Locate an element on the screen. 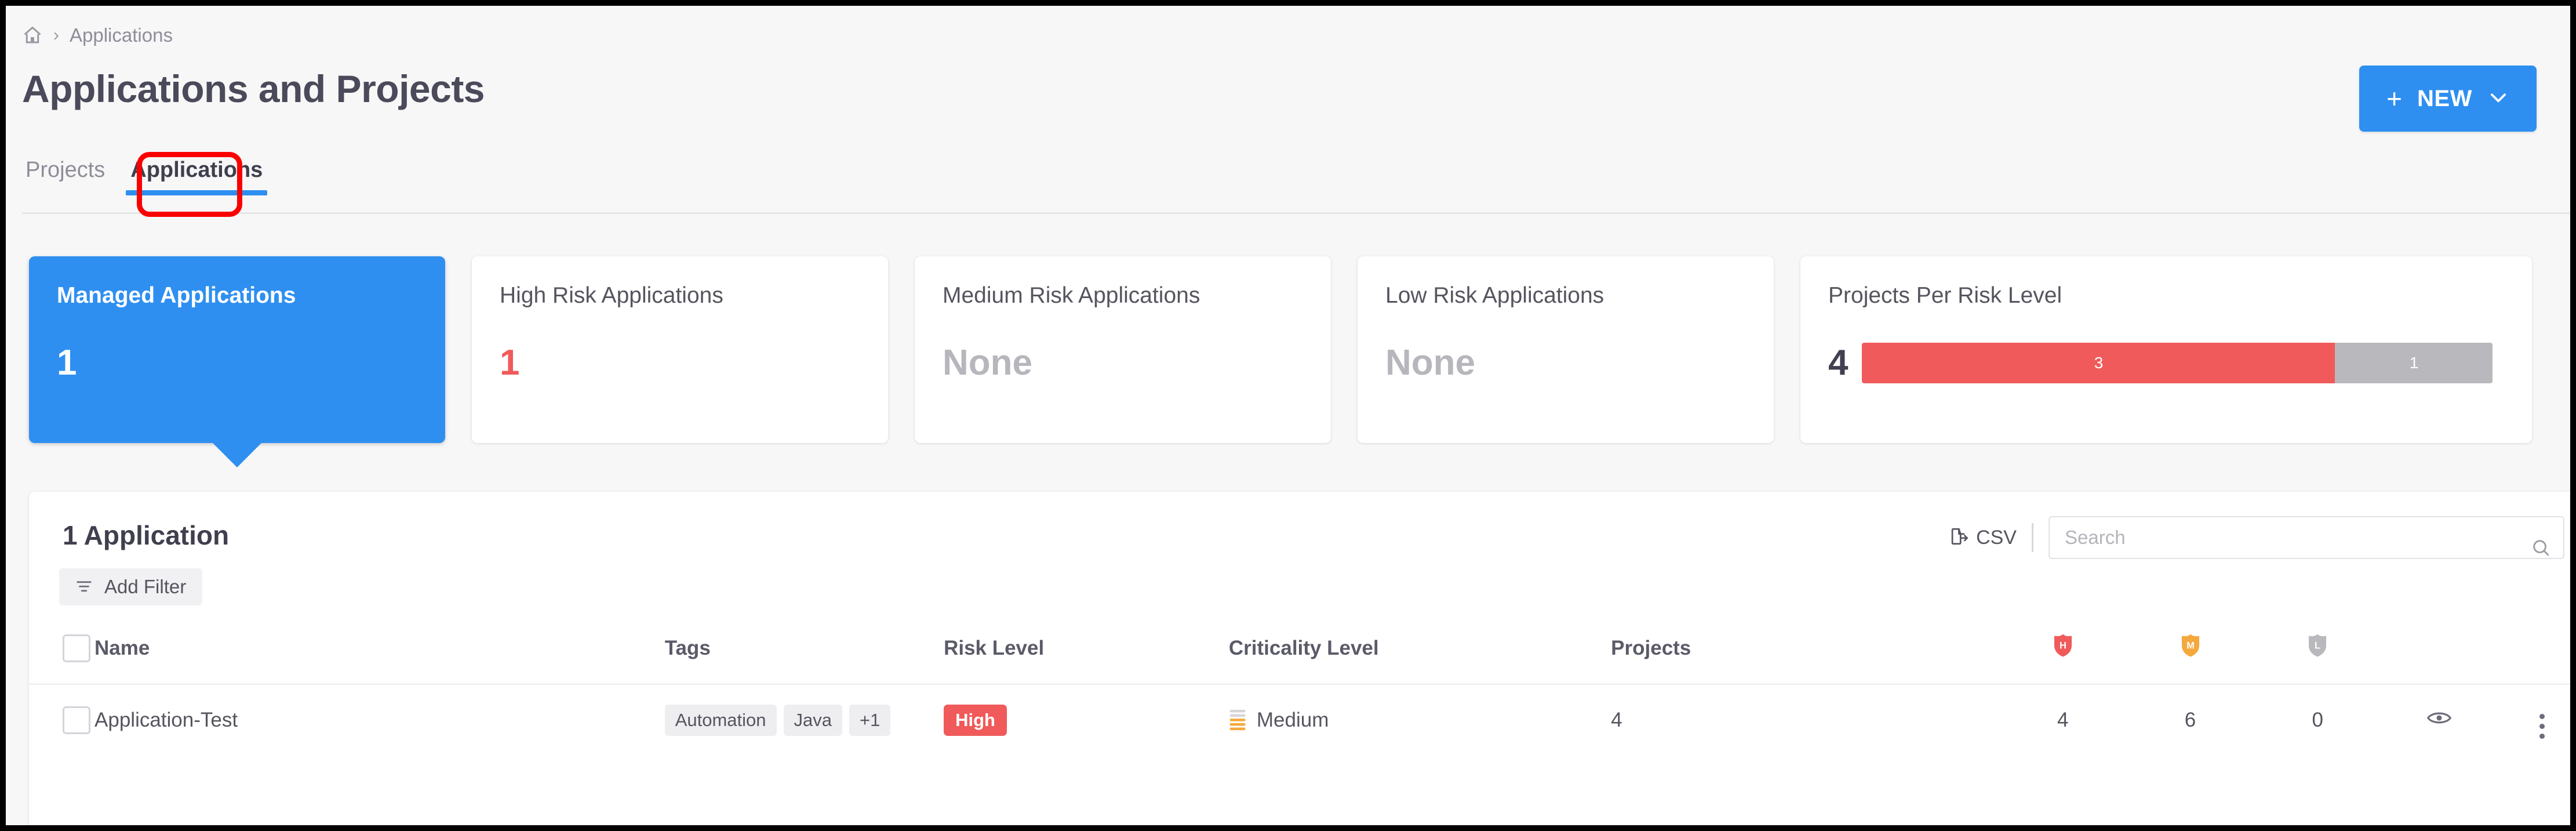  header-view is located at coordinates (2439, 655).